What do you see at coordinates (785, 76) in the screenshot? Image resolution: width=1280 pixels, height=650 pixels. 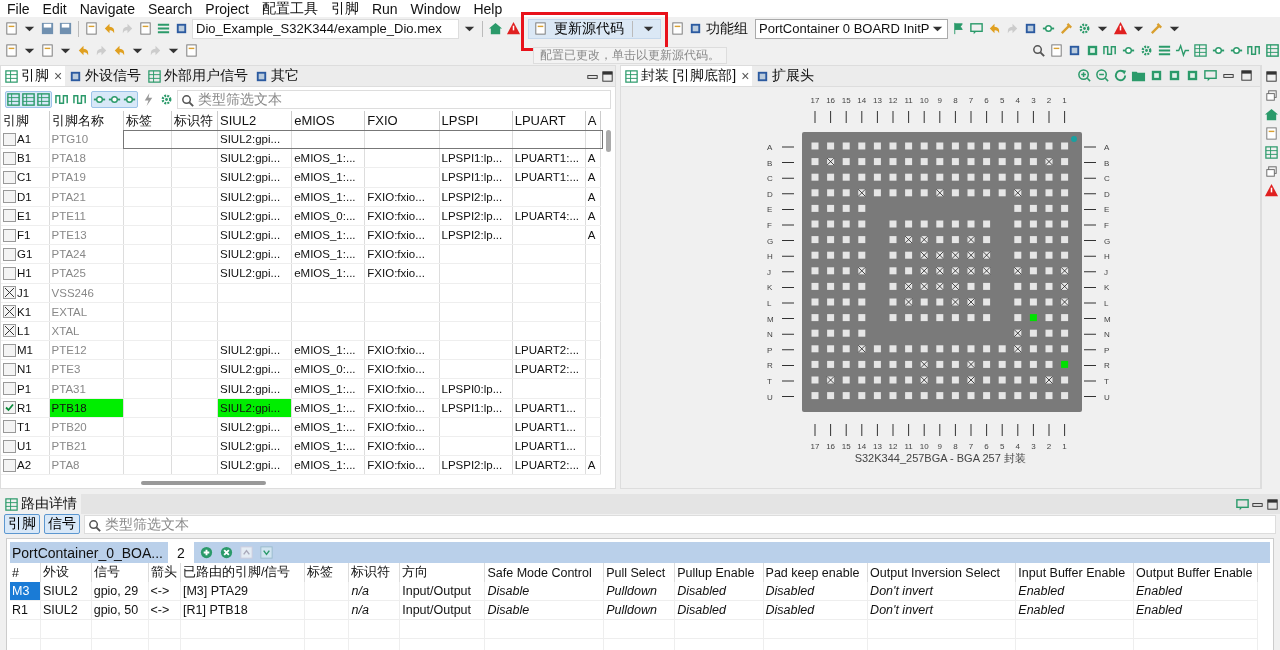 I see `package-tab: 扩展头` at bounding box center [785, 76].